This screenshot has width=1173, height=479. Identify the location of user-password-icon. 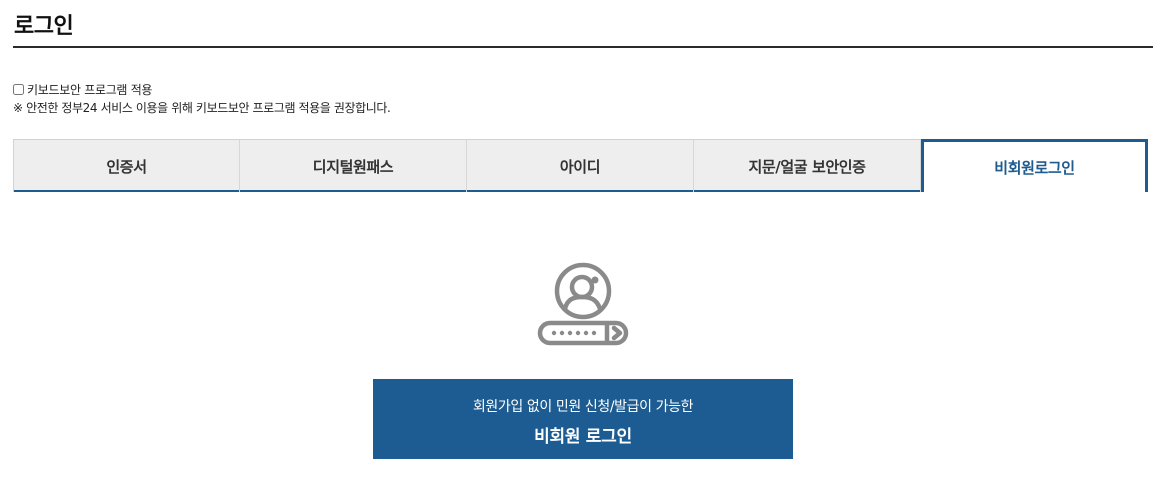
(583, 304).